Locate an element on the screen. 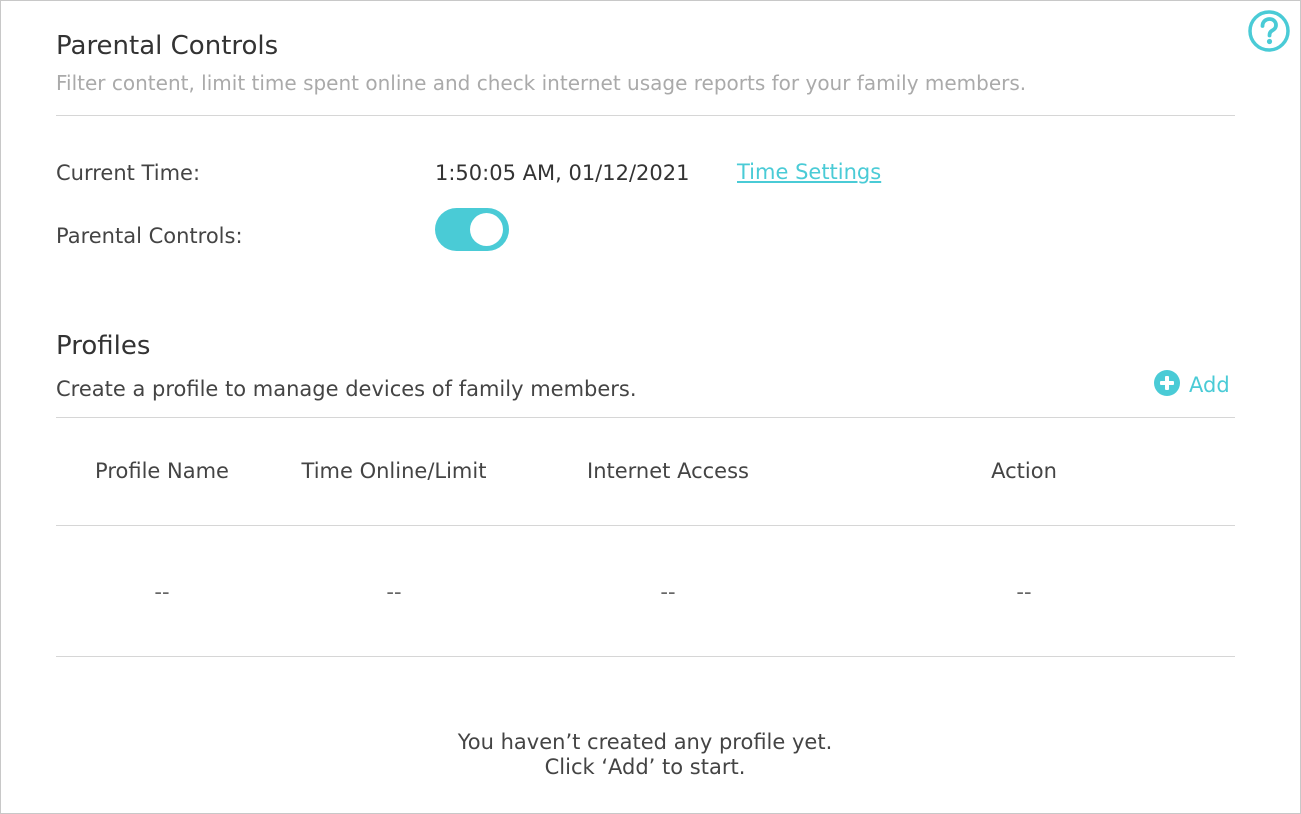 This screenshot has height=814, width=1301. parental-controls-label: Parental Controls: is located at coordinates (149, 236).